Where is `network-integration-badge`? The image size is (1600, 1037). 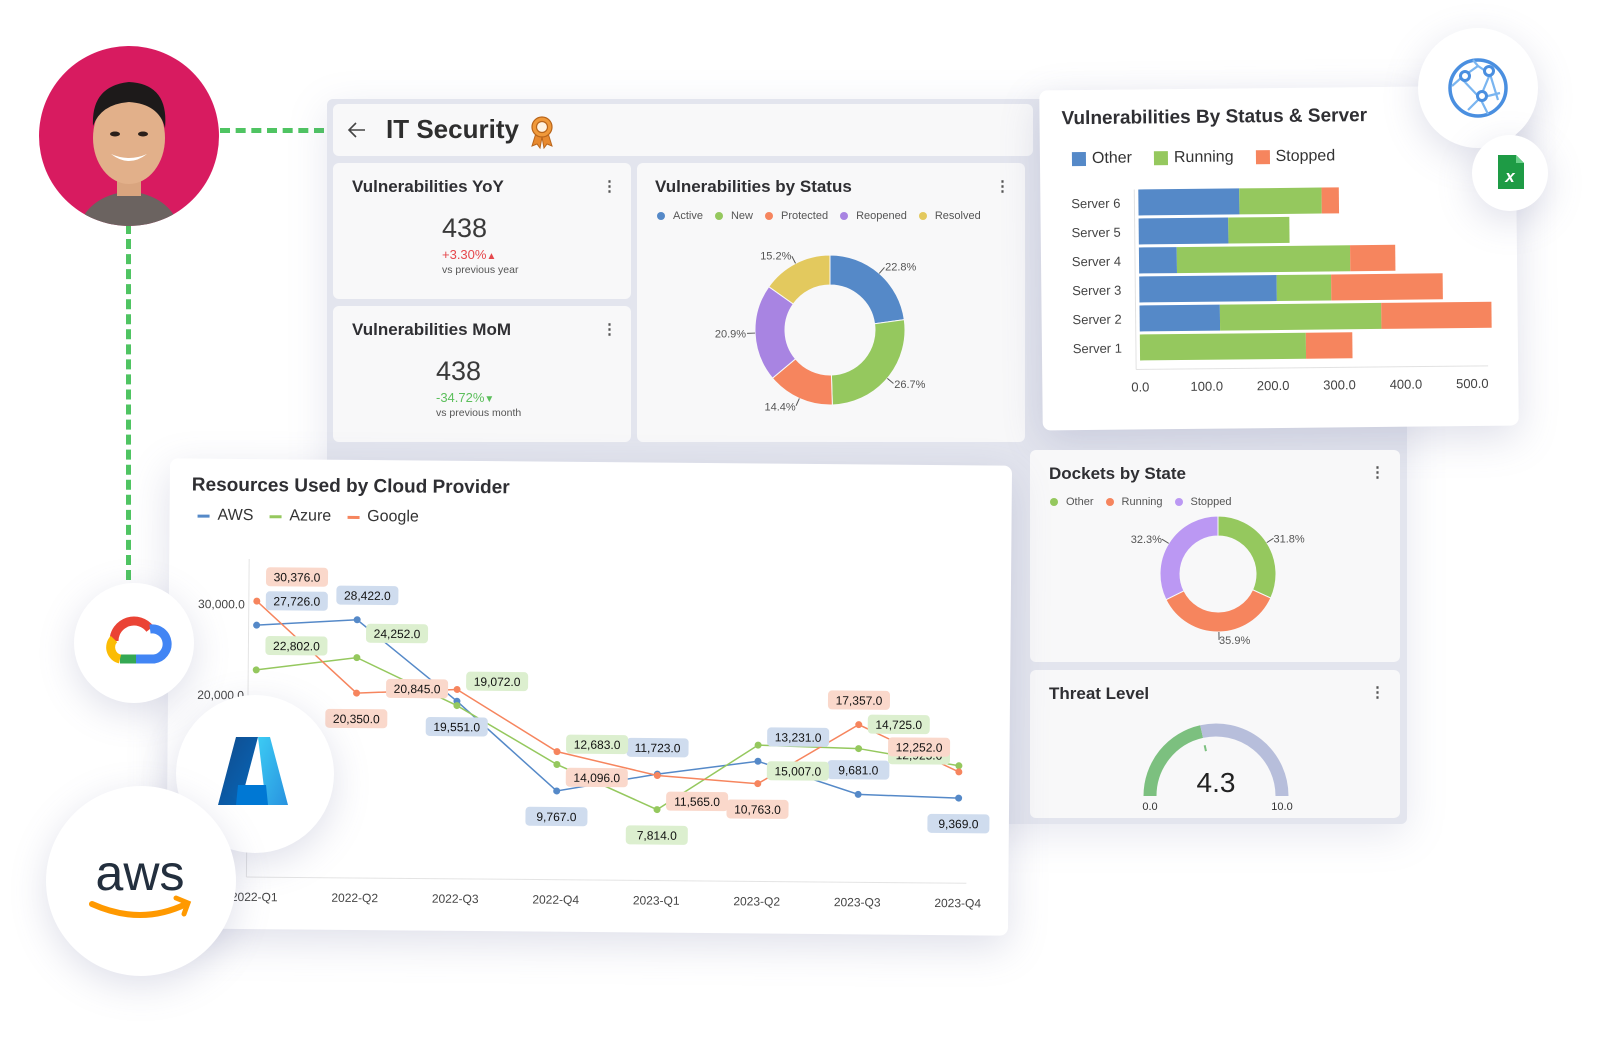 network-integration-badge is located at coordinates (1478, 88).